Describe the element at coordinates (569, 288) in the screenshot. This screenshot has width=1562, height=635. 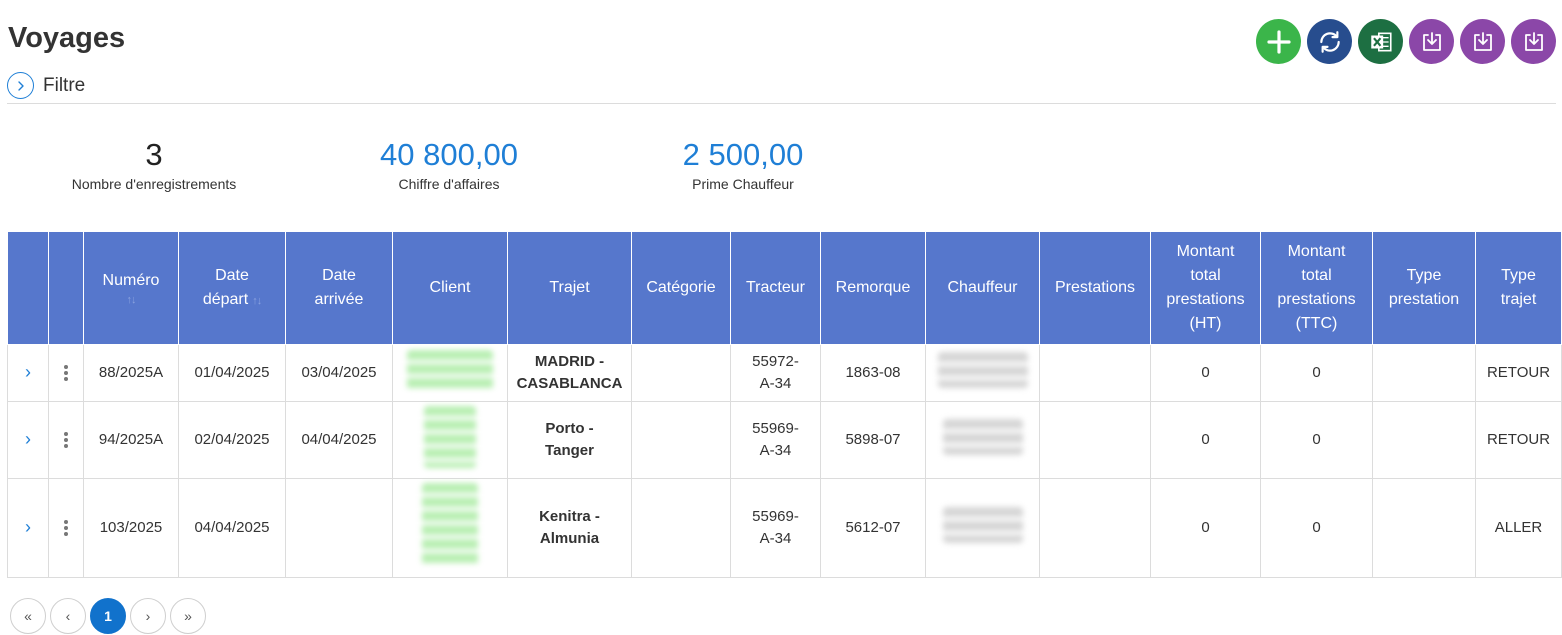
I see `header-trajet: Trajet` at that location.